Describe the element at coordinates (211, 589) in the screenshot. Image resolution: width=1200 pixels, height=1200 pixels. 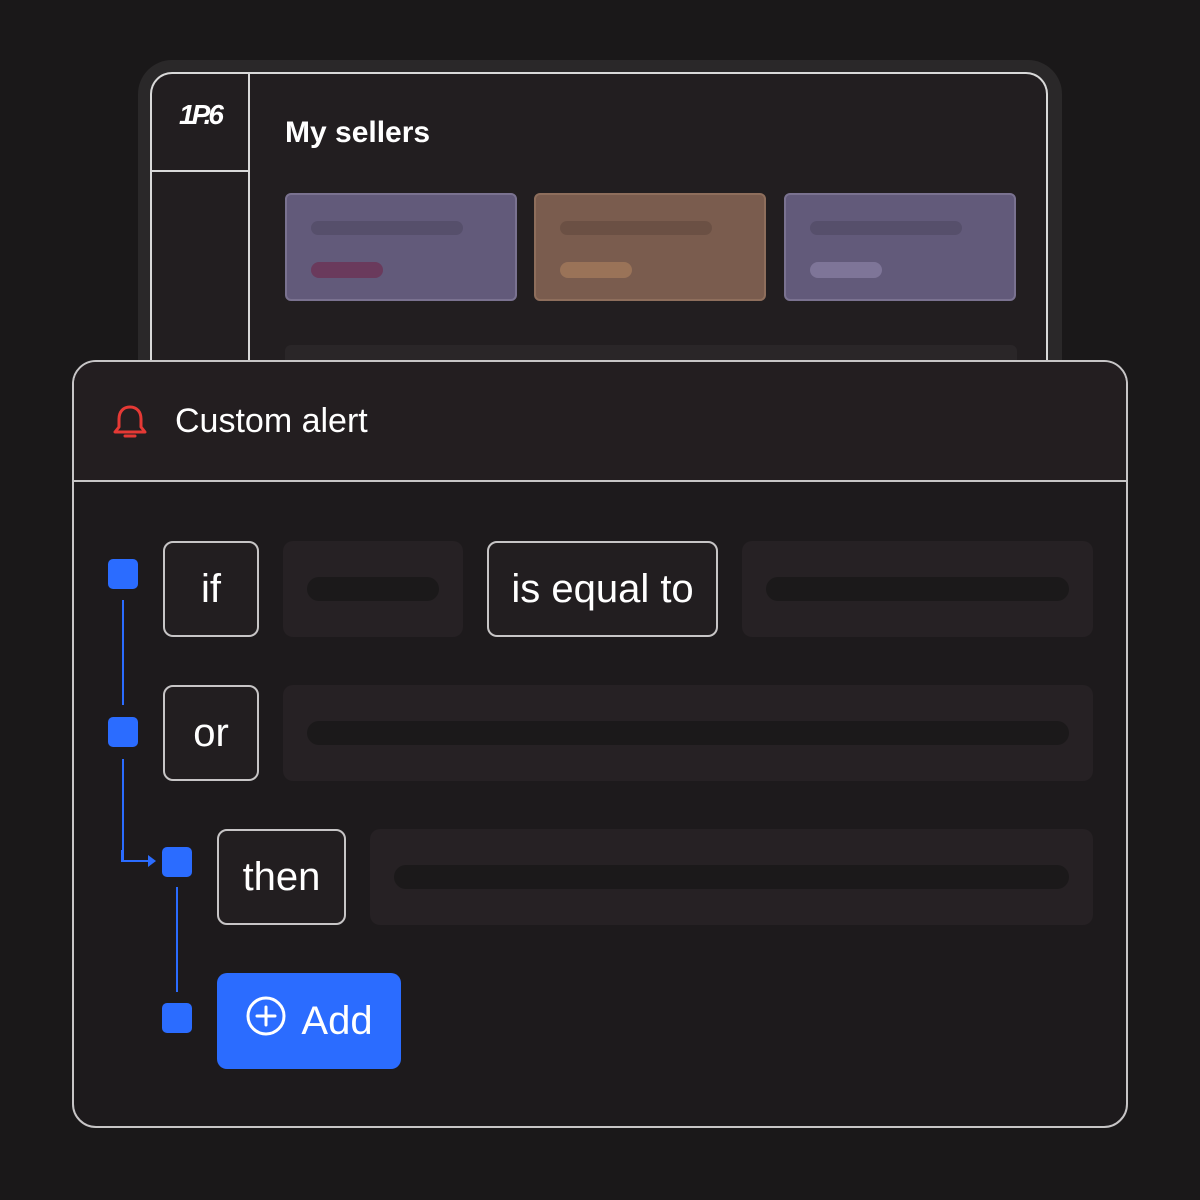
I see `if-chip: if` at that location.